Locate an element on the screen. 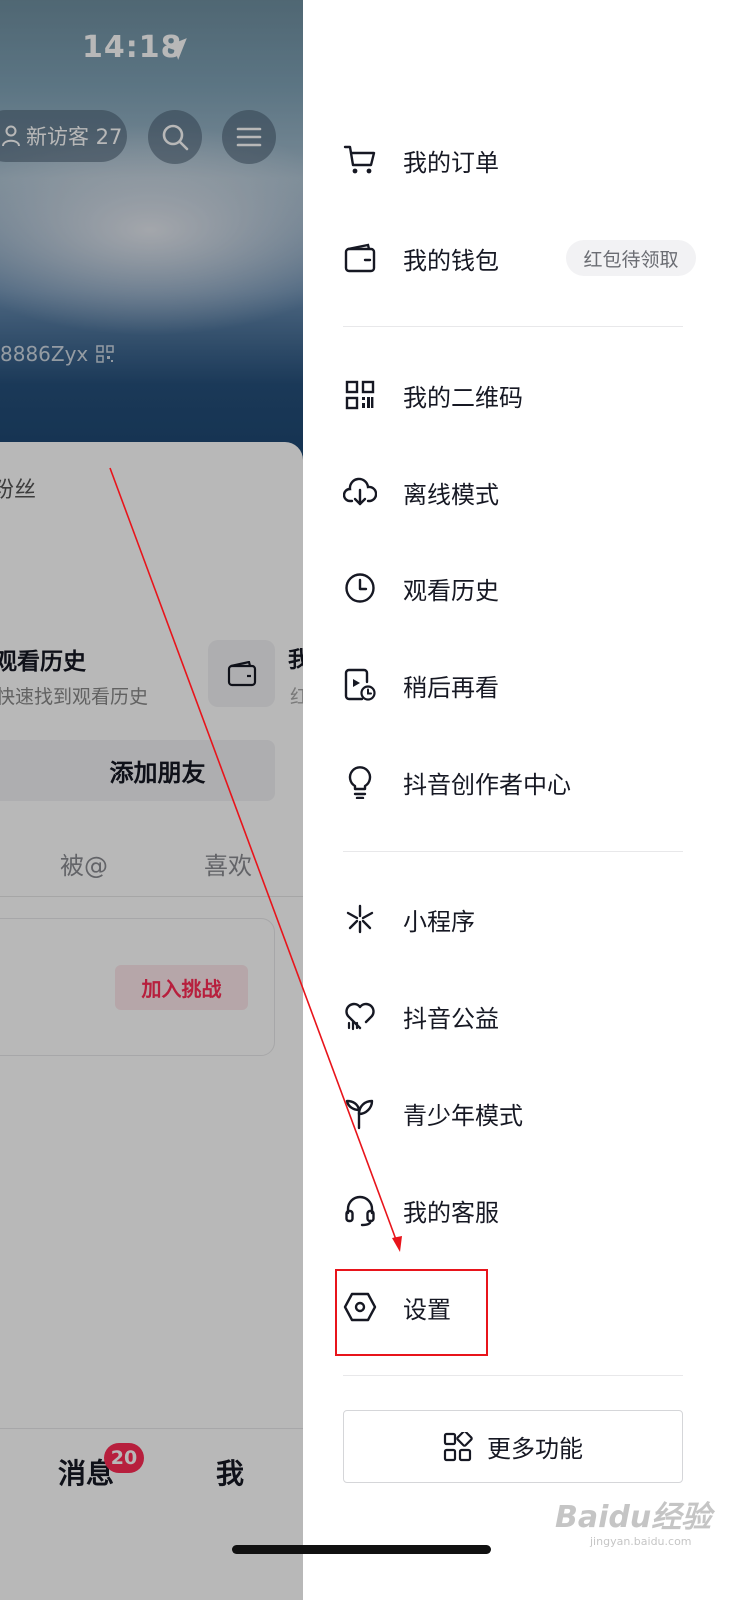 This screenshot has width=738, height=1600. wallet-shortcut-title: 我 is located at coordinates (295, 660).